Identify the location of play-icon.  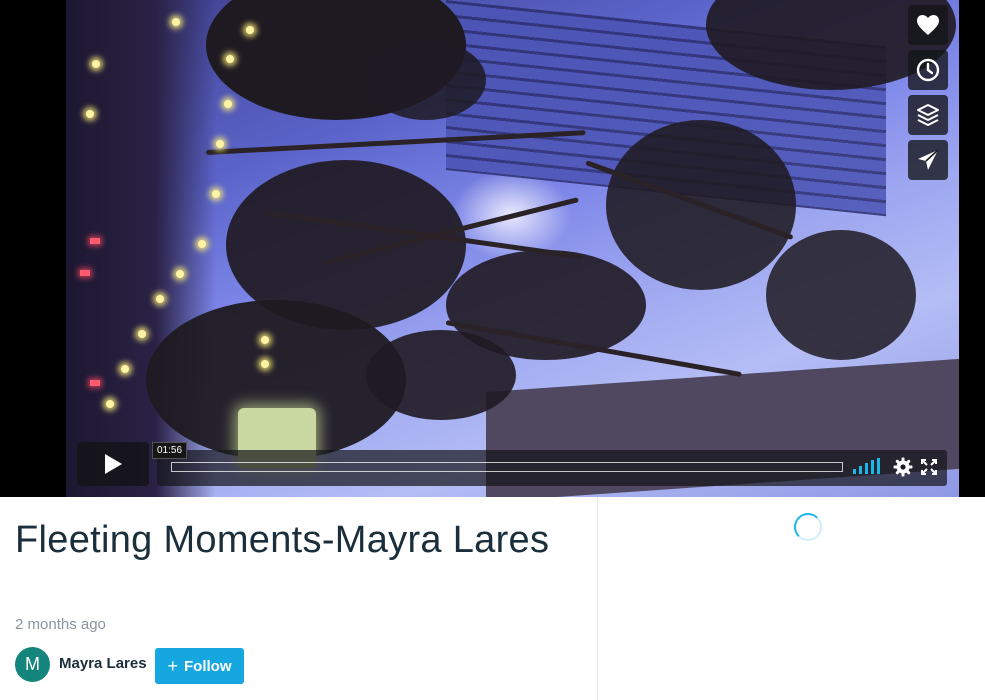
(113, 464).